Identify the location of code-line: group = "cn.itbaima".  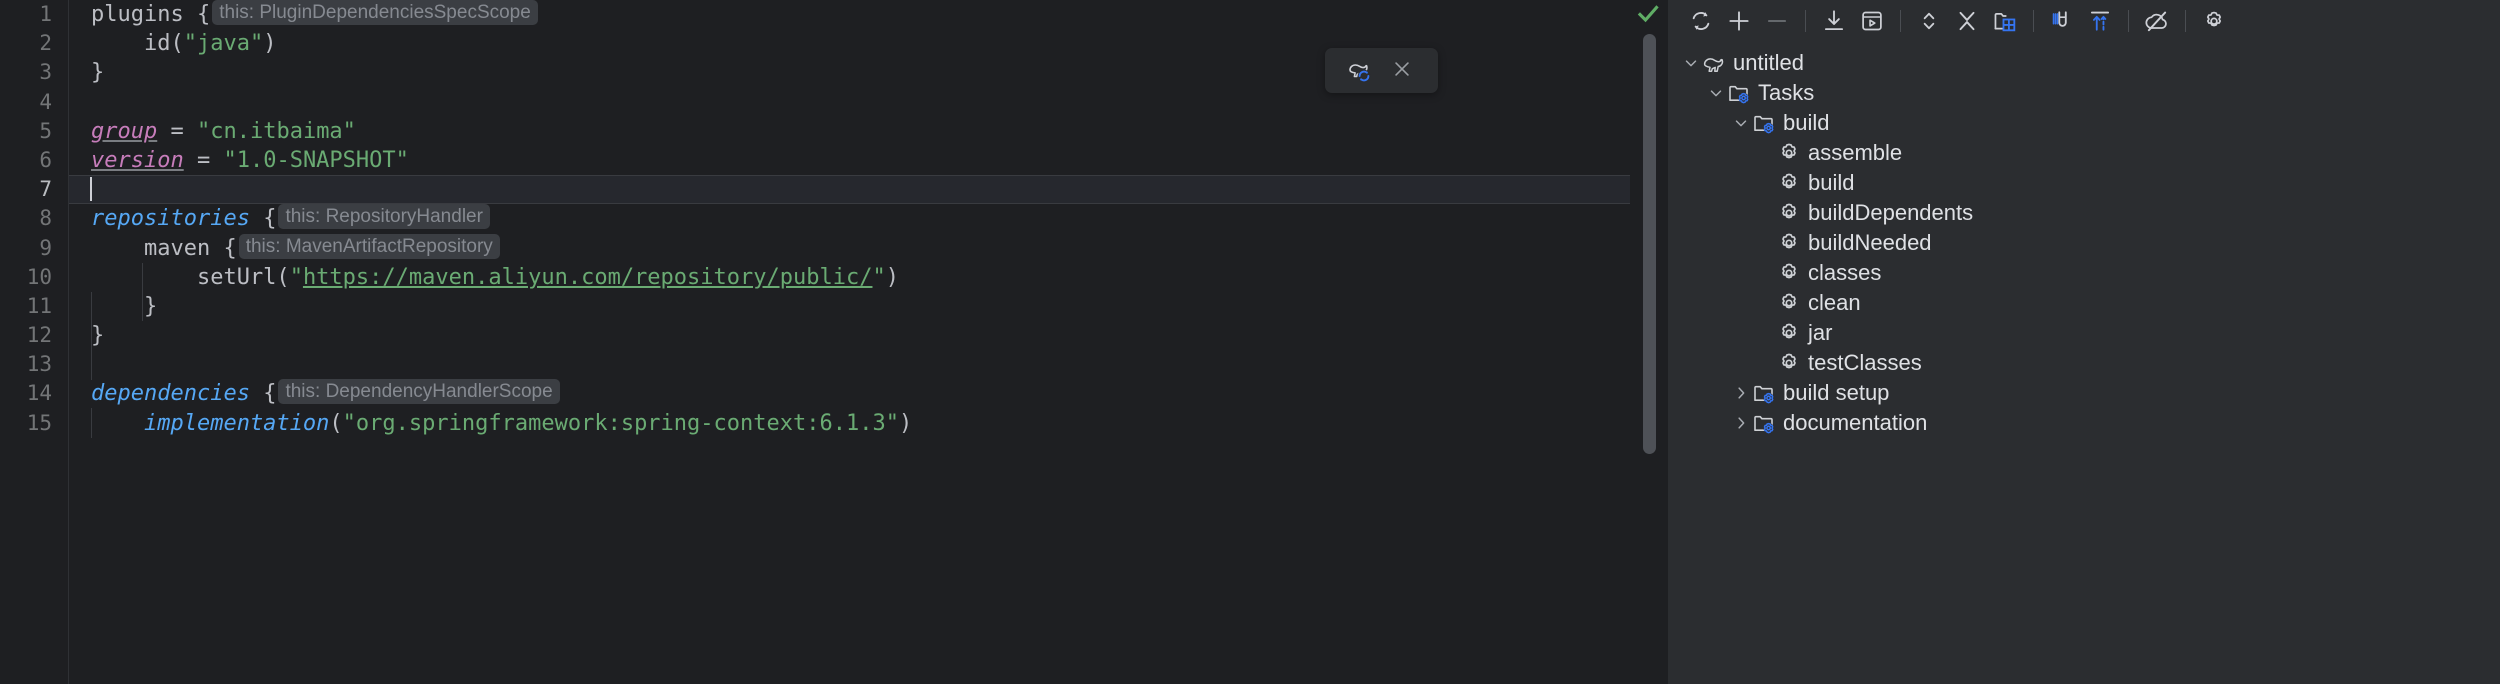
(868, 131).